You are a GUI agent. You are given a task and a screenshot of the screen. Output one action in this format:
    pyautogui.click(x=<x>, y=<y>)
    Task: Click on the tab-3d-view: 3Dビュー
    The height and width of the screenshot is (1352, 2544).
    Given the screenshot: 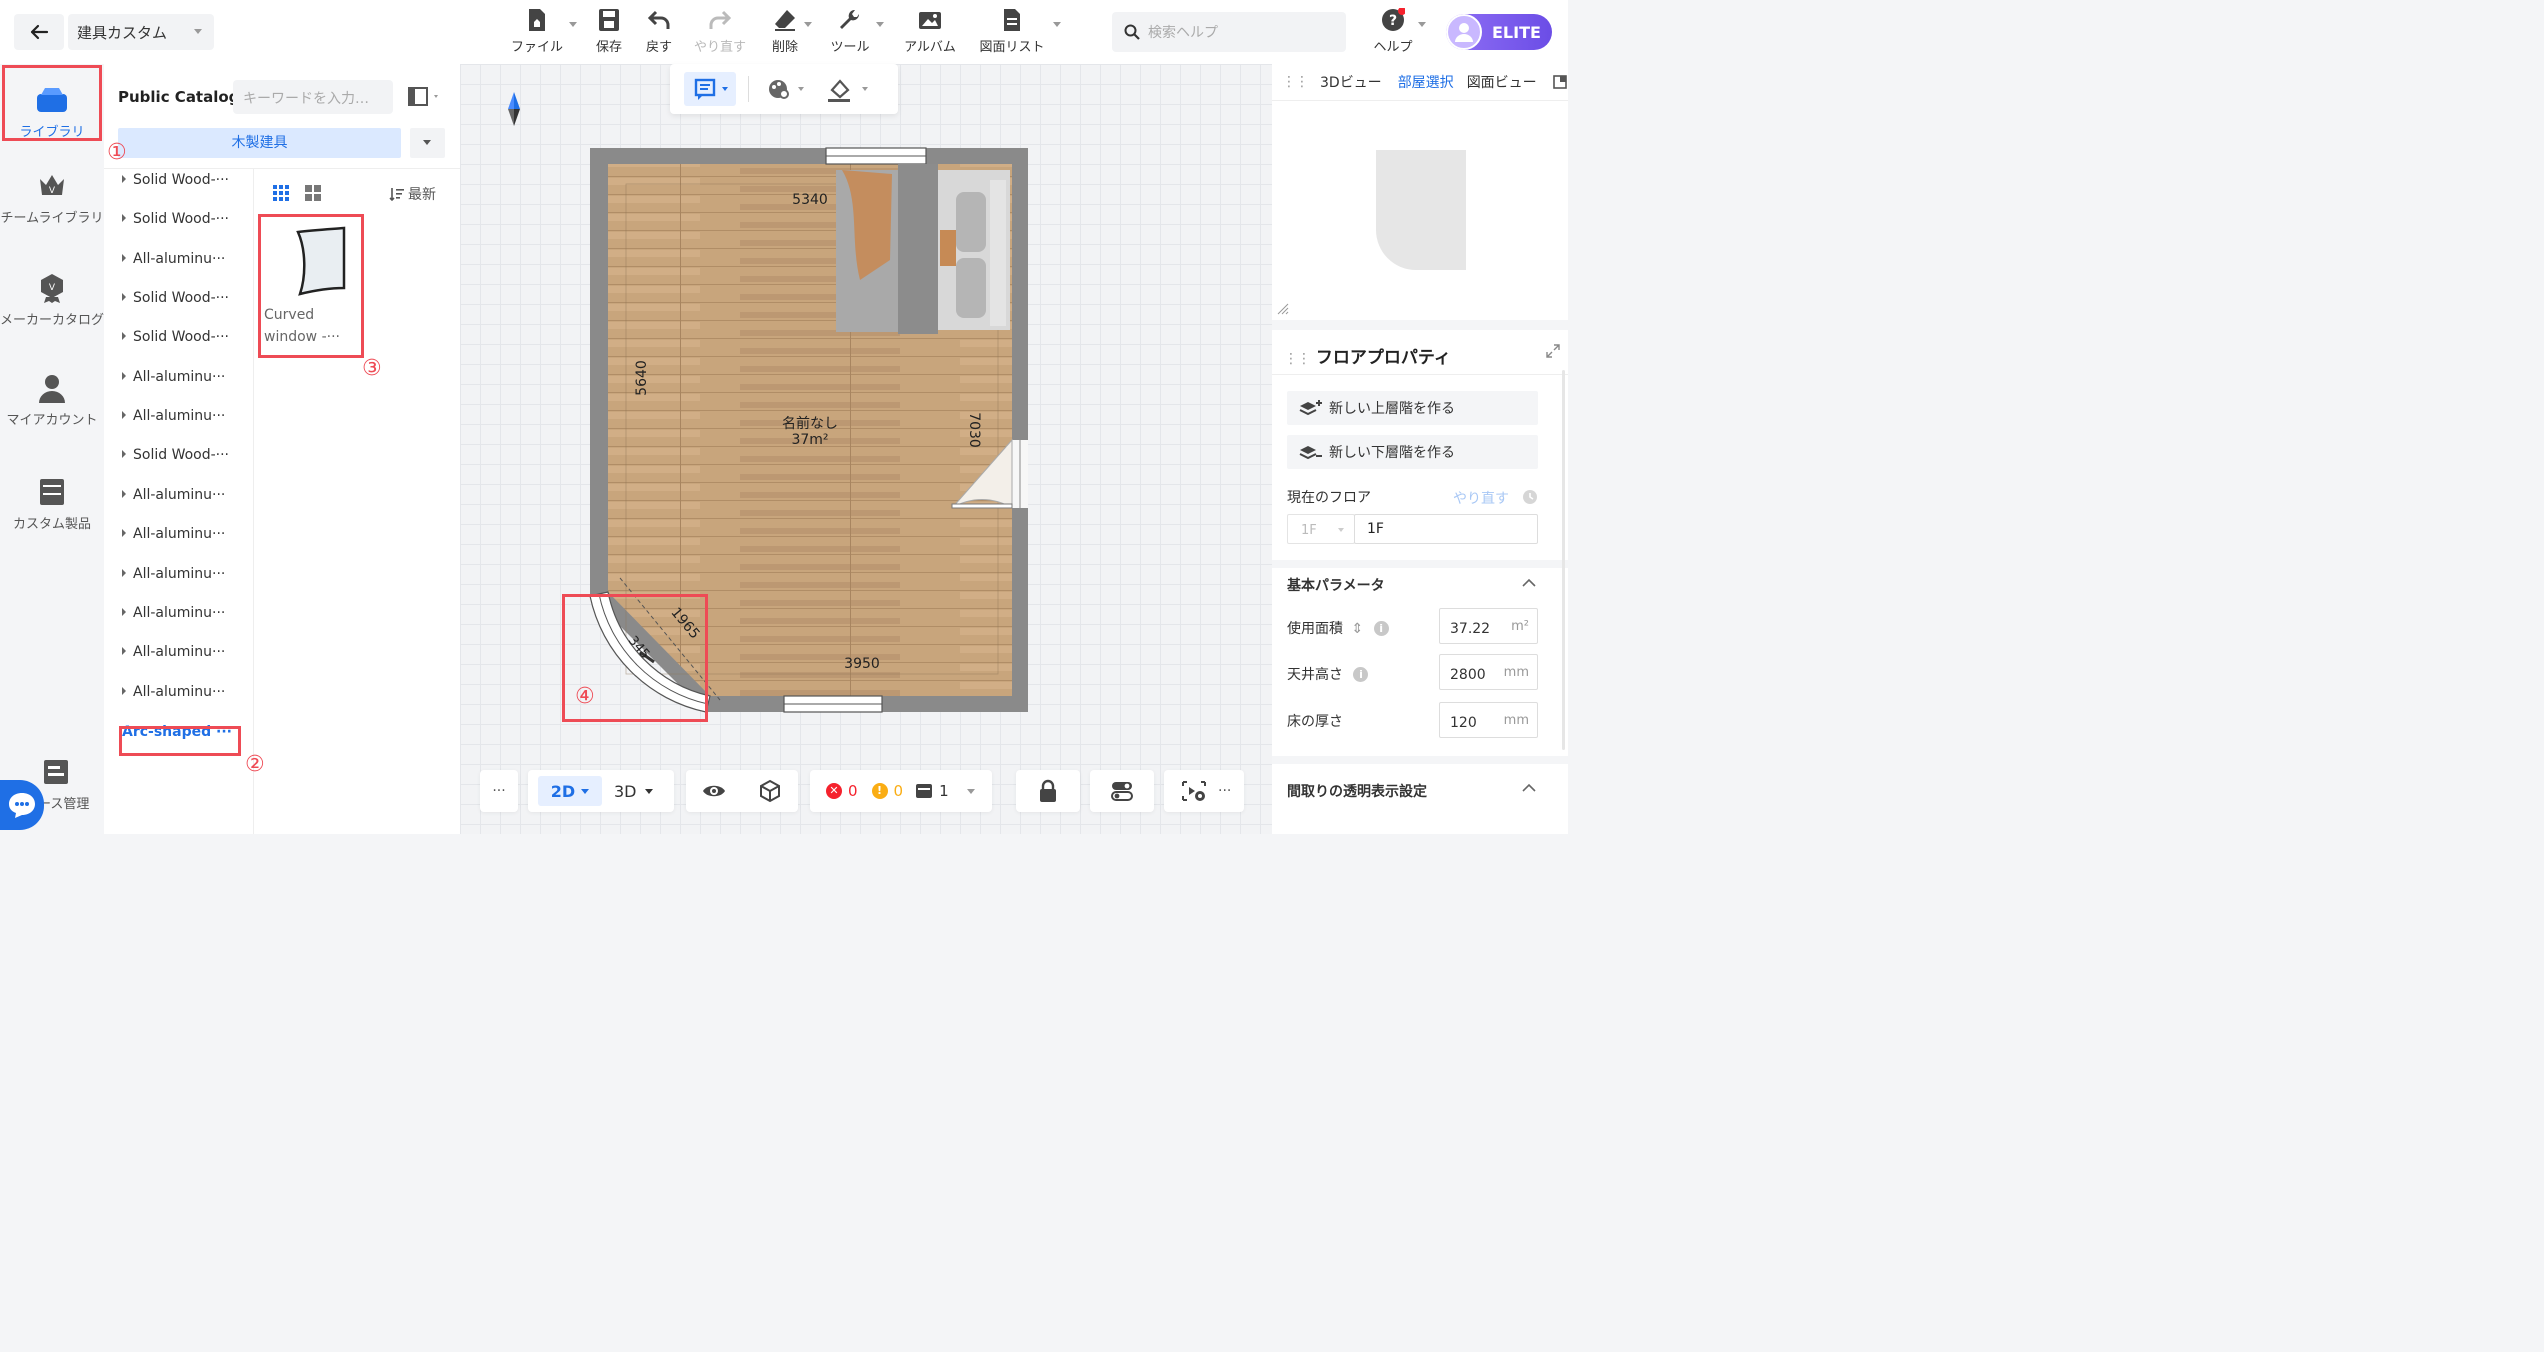 What is the action you would take?
    pyautogui.click(x=1351, y=82)
    